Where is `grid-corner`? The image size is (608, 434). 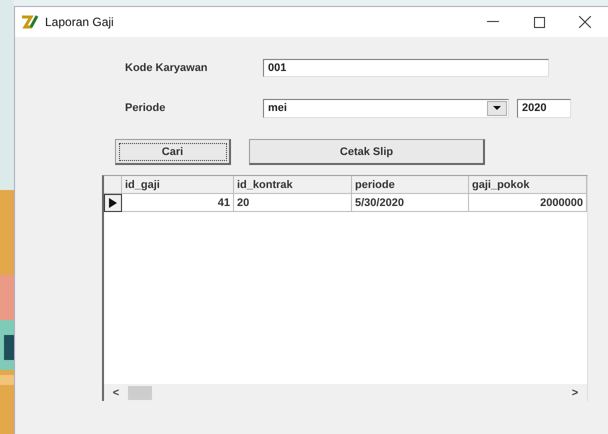 grid-corner is located at coordinates (113, 185).